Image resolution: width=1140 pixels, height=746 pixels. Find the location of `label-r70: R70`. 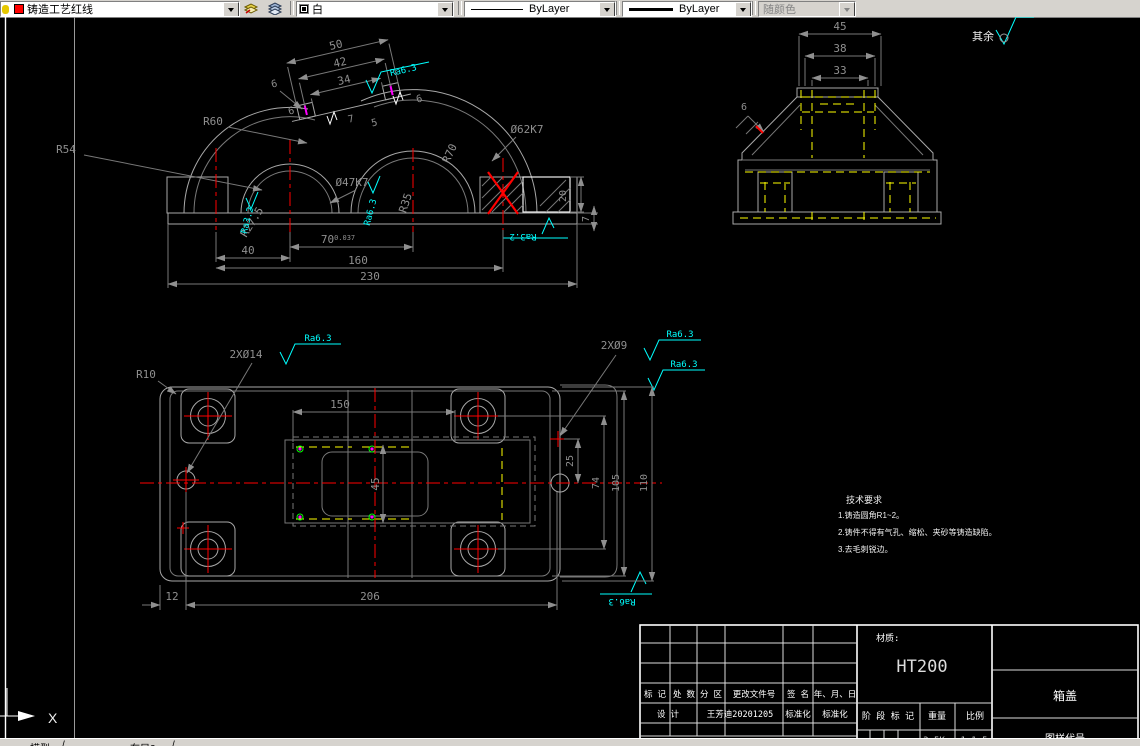

label-r70: R70 is located at coordinates (450, 154).